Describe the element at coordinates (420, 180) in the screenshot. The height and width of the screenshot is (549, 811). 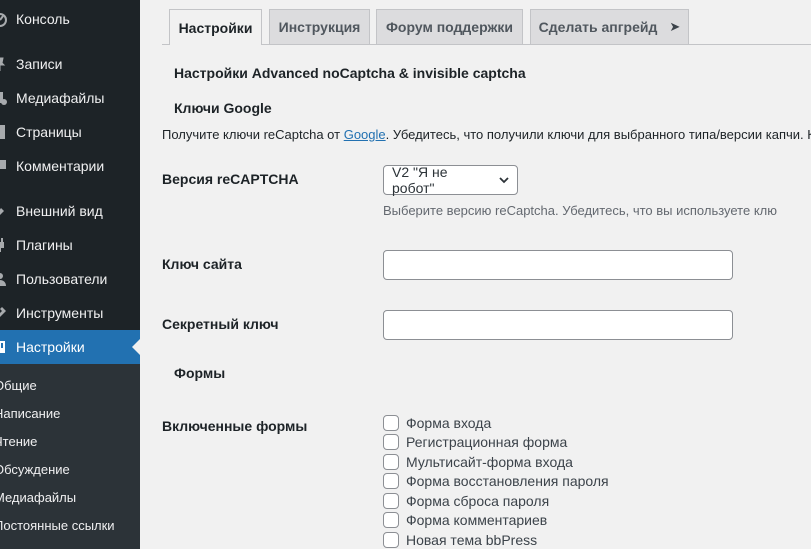
I see `version-select-value: V2 "Я не робот"` at that location.